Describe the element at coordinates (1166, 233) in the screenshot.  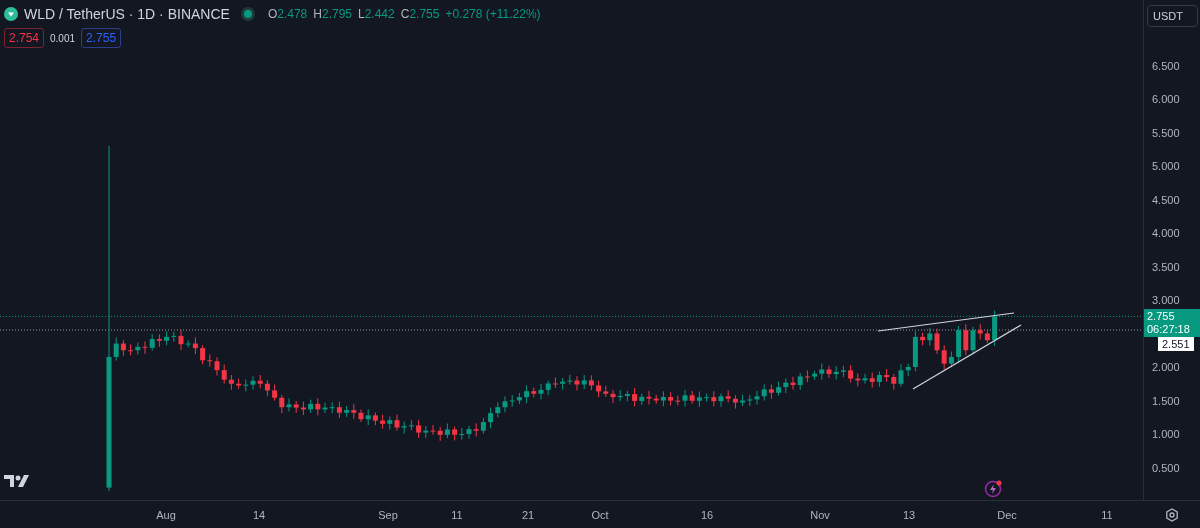
I see `price-tick: 4.000` at that location.